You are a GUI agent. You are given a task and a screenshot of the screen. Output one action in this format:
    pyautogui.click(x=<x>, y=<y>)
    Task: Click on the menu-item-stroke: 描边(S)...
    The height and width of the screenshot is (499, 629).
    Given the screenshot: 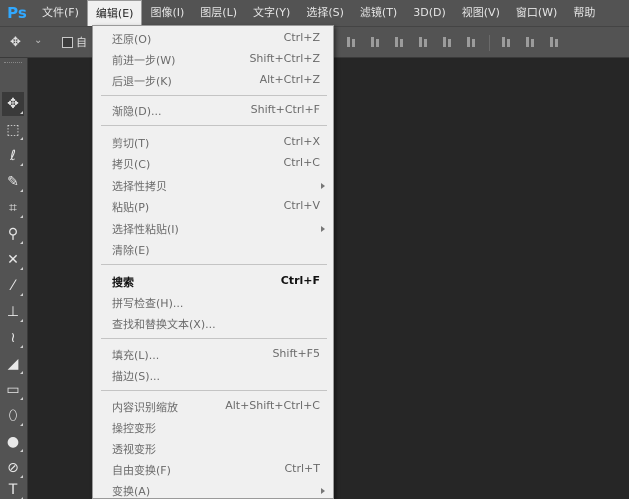 What is the action you would take?
    pyautogui.click(x=213, y=375)
    